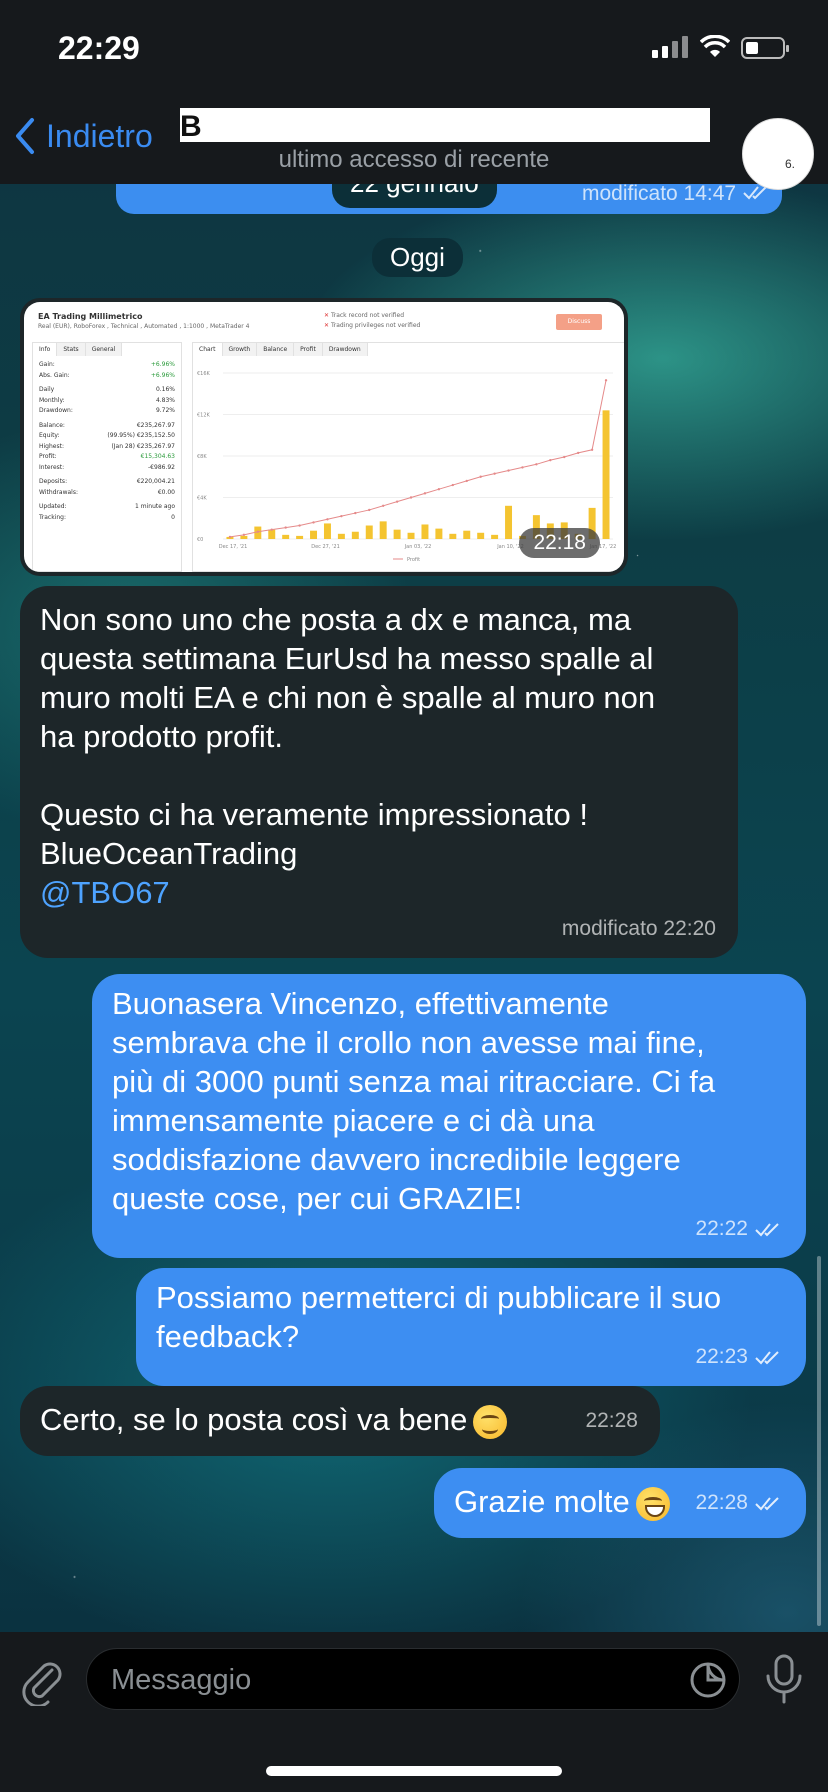 This screenshot has height=1792, width=828. Describe the element at coordinates (708, 1680) in the screenshot. I see `sticker-icon` at that location.